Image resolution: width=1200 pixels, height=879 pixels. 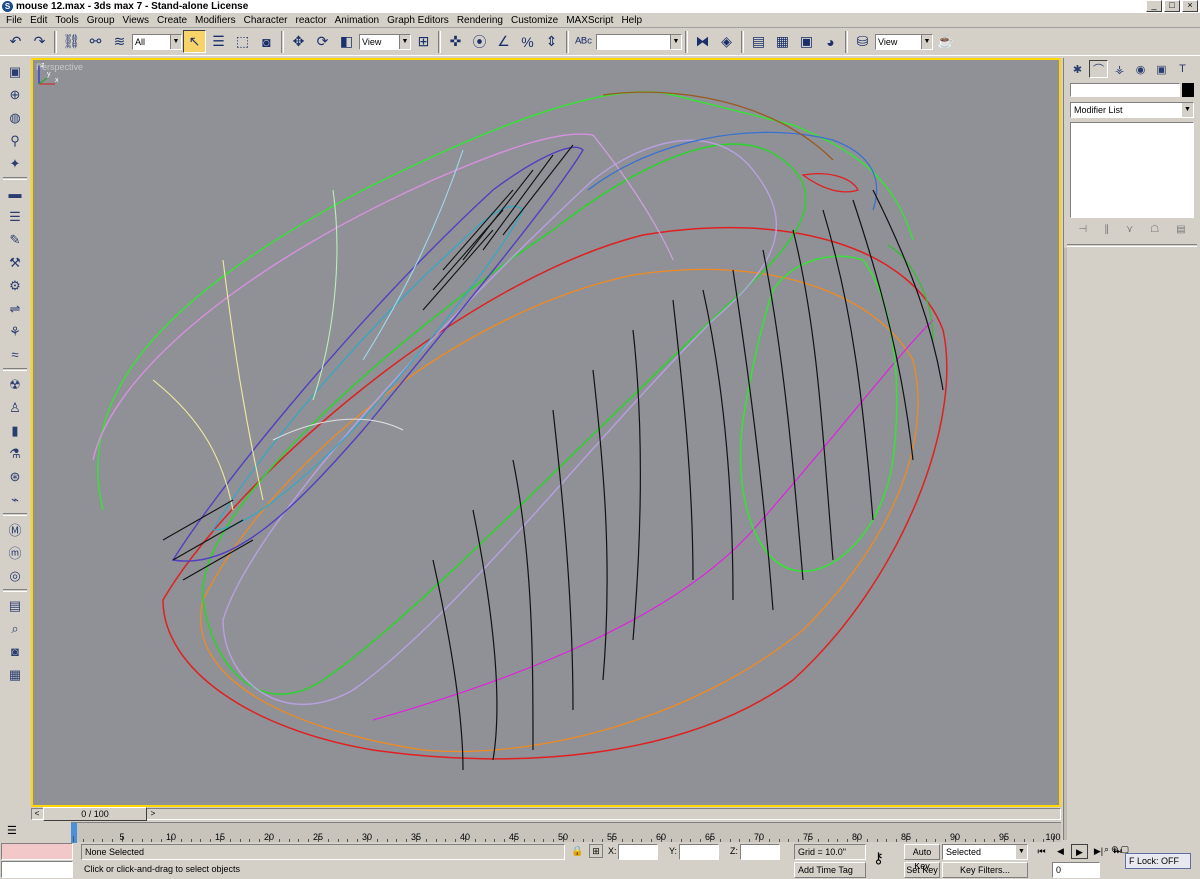 What do you see at coordinates (74, 833) in the screenshot?
I see `current-frame-marker` at bounding box center [74, 833].